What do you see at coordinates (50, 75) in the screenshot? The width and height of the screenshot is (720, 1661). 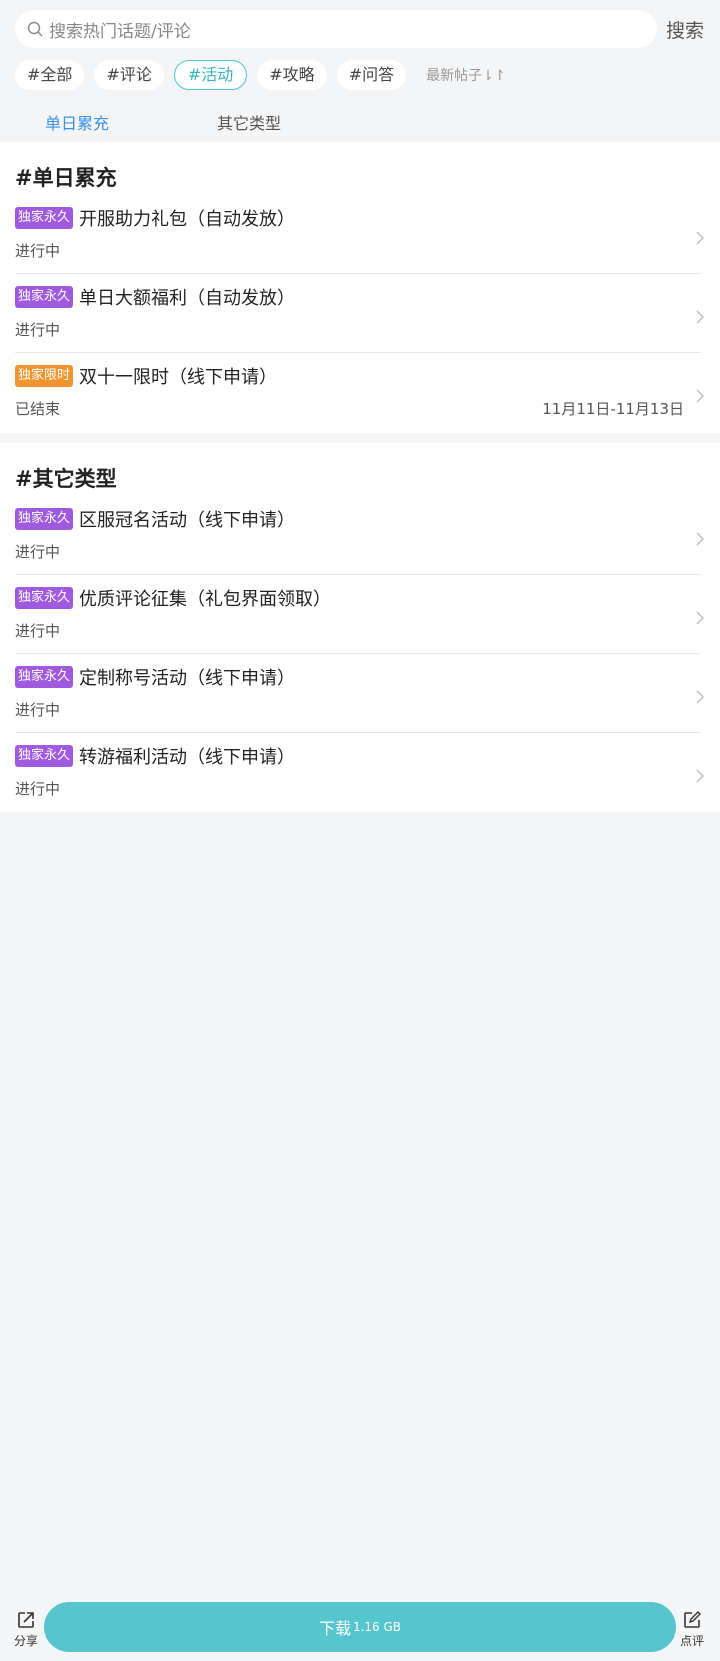 I see `tag-all: #全部` at bounding box center [50, 75].